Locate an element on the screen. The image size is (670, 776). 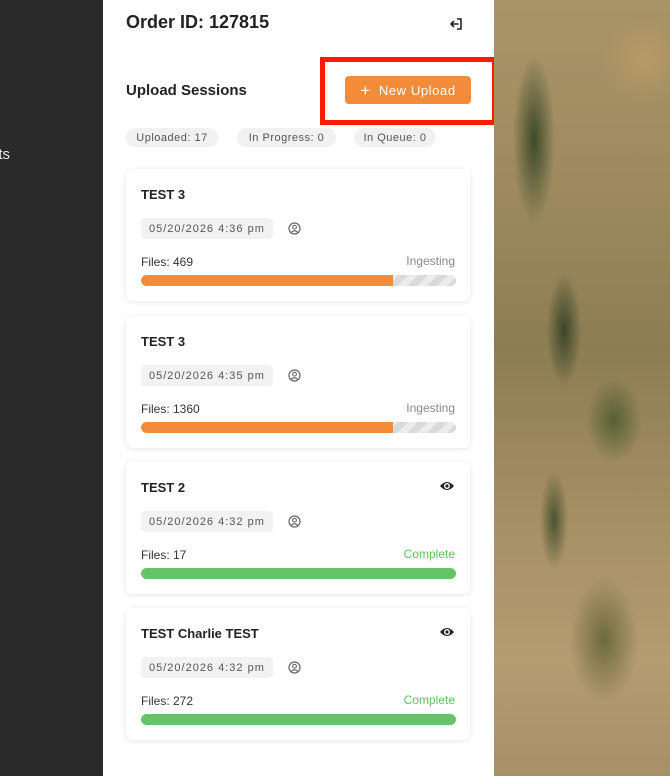
logout-icon is located at coordinates (456, 24).